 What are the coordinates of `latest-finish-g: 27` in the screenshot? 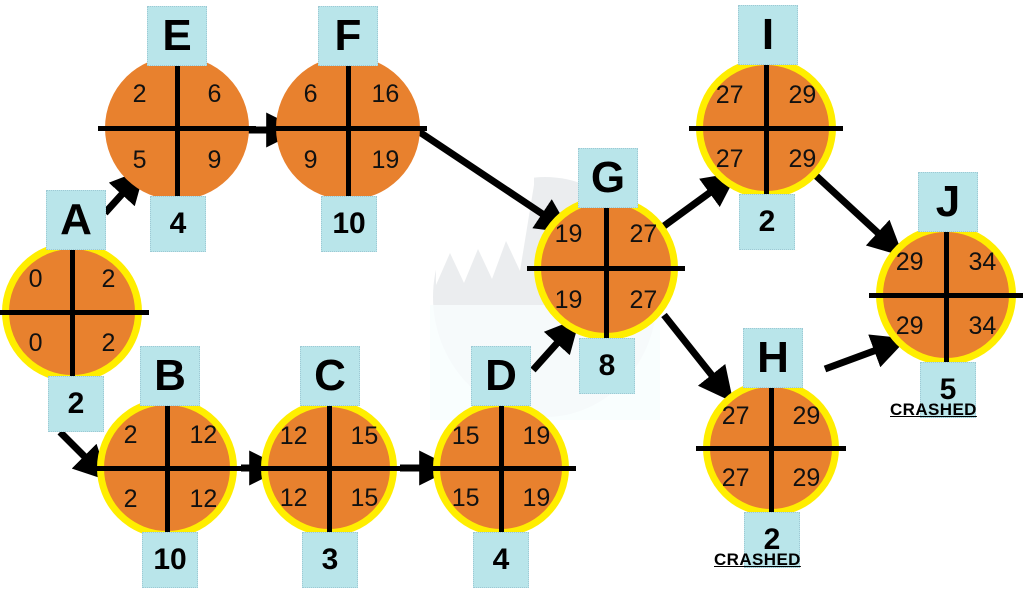 It's located at (643, 300).